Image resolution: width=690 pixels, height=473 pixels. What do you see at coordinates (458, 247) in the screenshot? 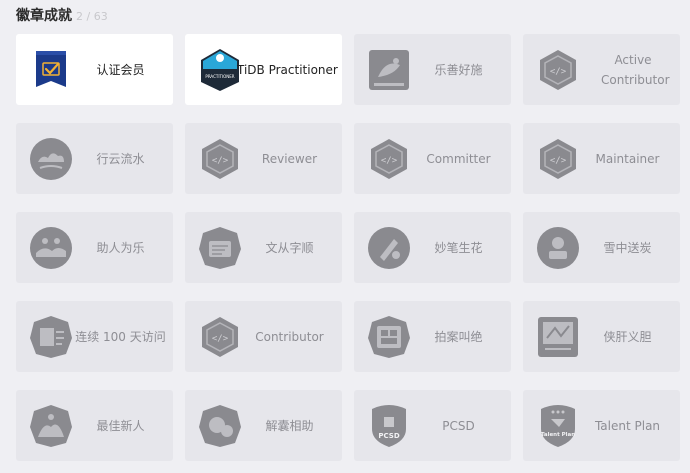
I see `badge-label: 妙笔生花` at bounding box center [458, 247].